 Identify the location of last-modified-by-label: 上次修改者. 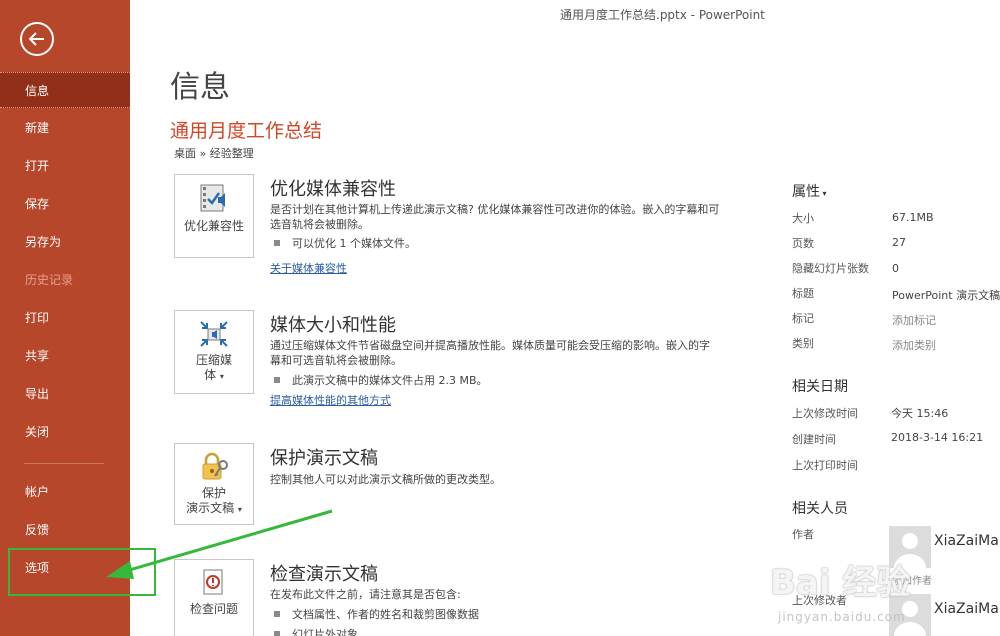
(819, 600).